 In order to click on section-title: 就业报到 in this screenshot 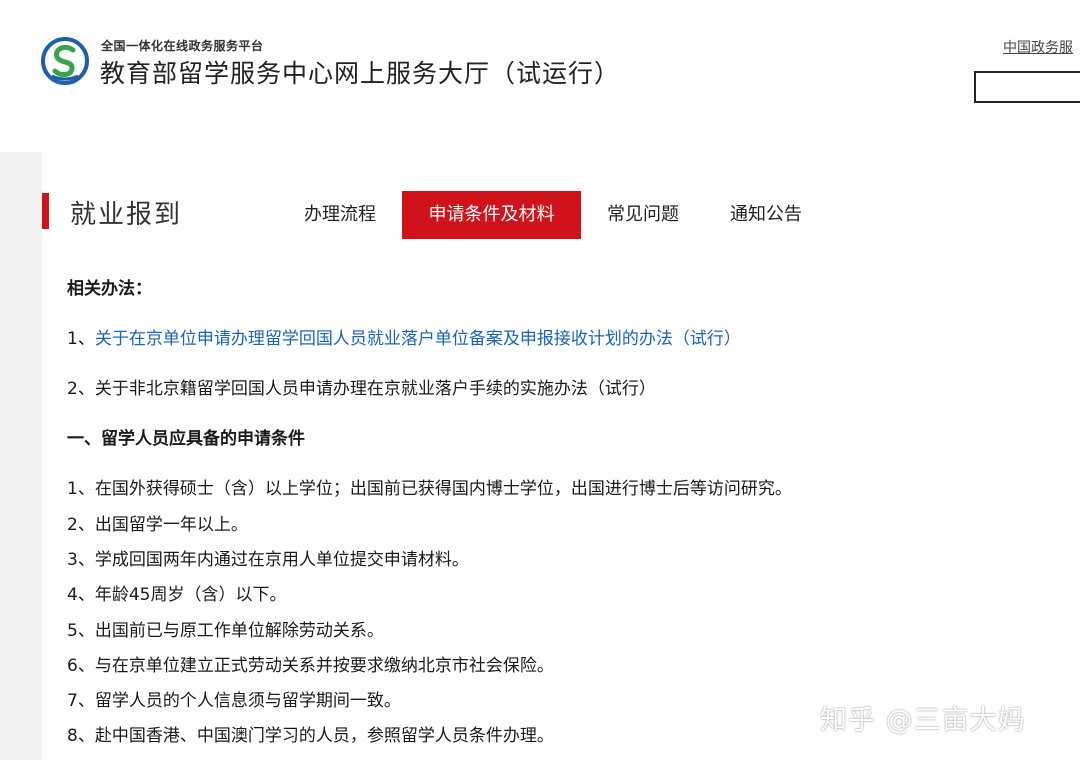, I will do `click(126, 215)`.